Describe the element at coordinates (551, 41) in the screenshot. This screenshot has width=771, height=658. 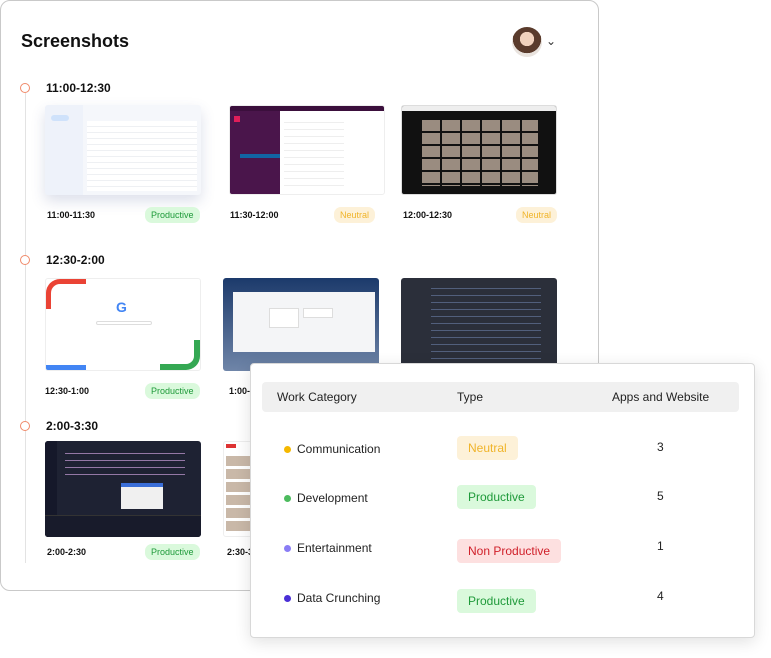
I see `chevron-down-icon: ⌄` at that location.